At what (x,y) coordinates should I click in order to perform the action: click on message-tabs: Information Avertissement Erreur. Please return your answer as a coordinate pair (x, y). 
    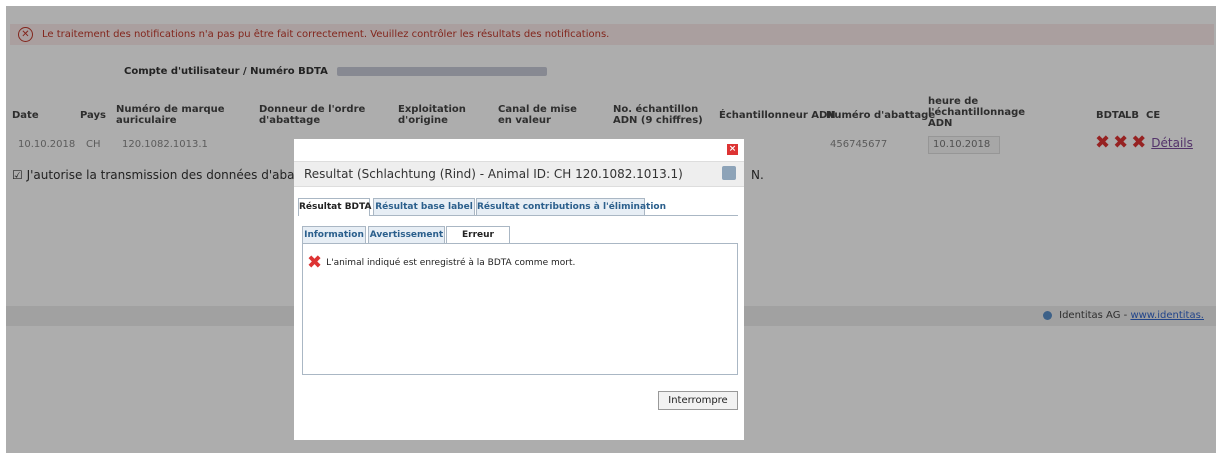
    Looking at the image, I should click on (517, 235).